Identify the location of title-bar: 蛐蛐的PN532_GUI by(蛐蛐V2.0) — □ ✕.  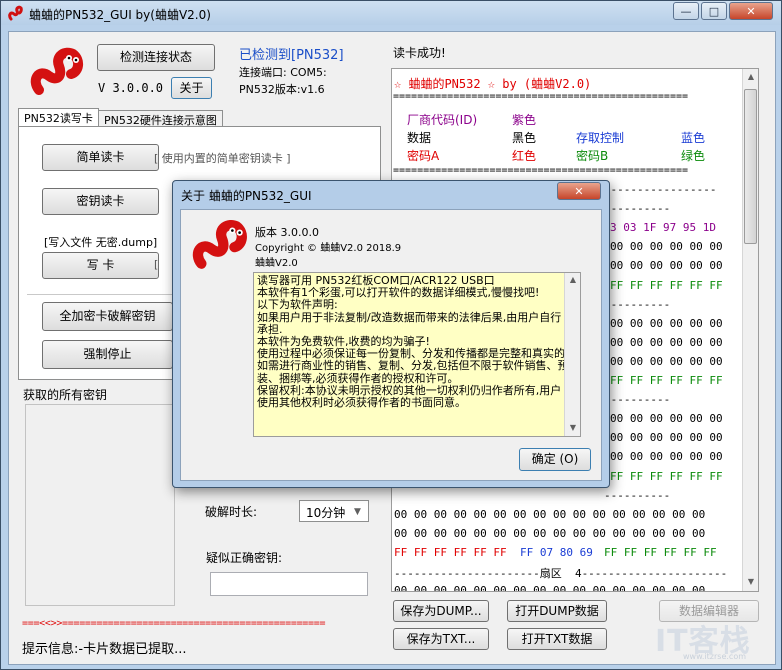
(391, 13).